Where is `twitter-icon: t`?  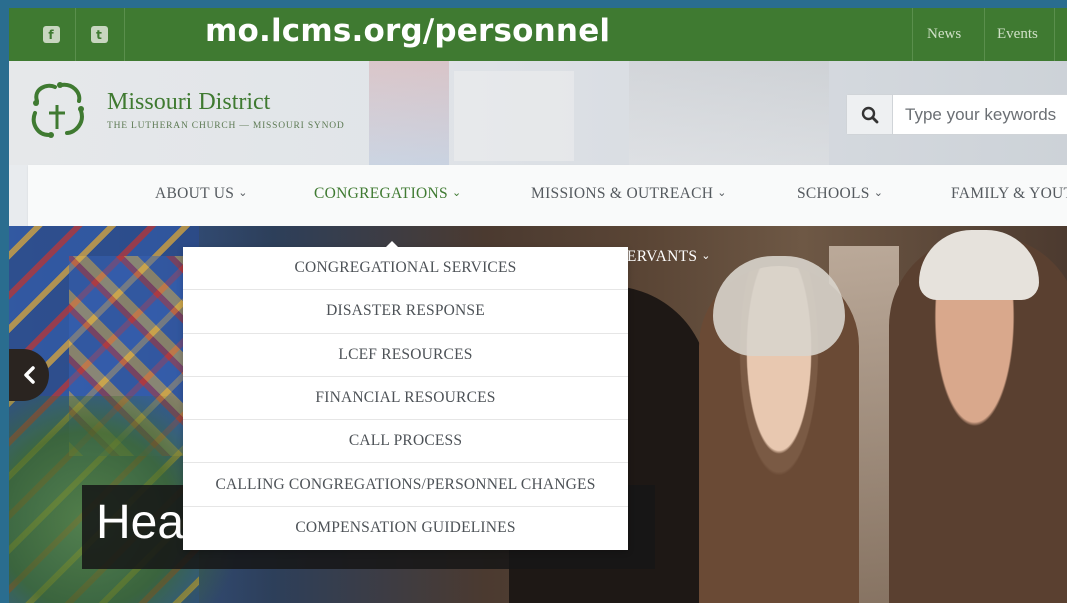 twitter-icon: t is located at coordinates (99, 34).